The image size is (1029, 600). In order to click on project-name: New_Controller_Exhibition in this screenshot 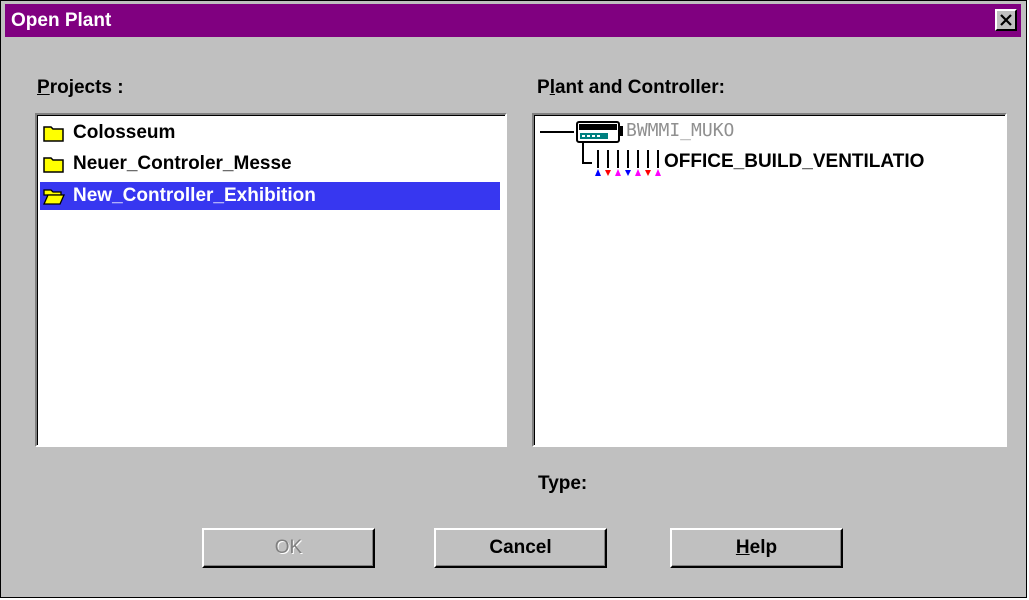, I will do `click(194, 195)`.